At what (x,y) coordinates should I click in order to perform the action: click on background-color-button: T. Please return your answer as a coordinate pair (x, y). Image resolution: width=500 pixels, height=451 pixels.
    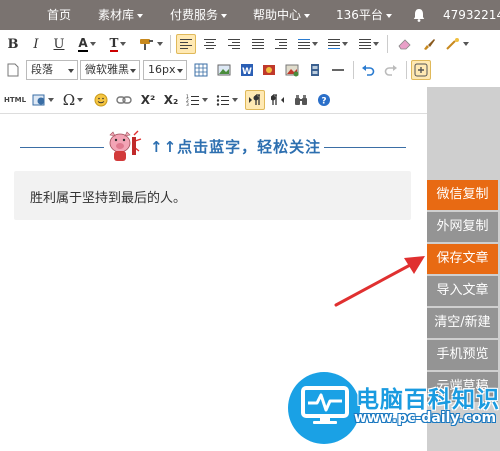
    Looking at the image, I should click on (118, 44).